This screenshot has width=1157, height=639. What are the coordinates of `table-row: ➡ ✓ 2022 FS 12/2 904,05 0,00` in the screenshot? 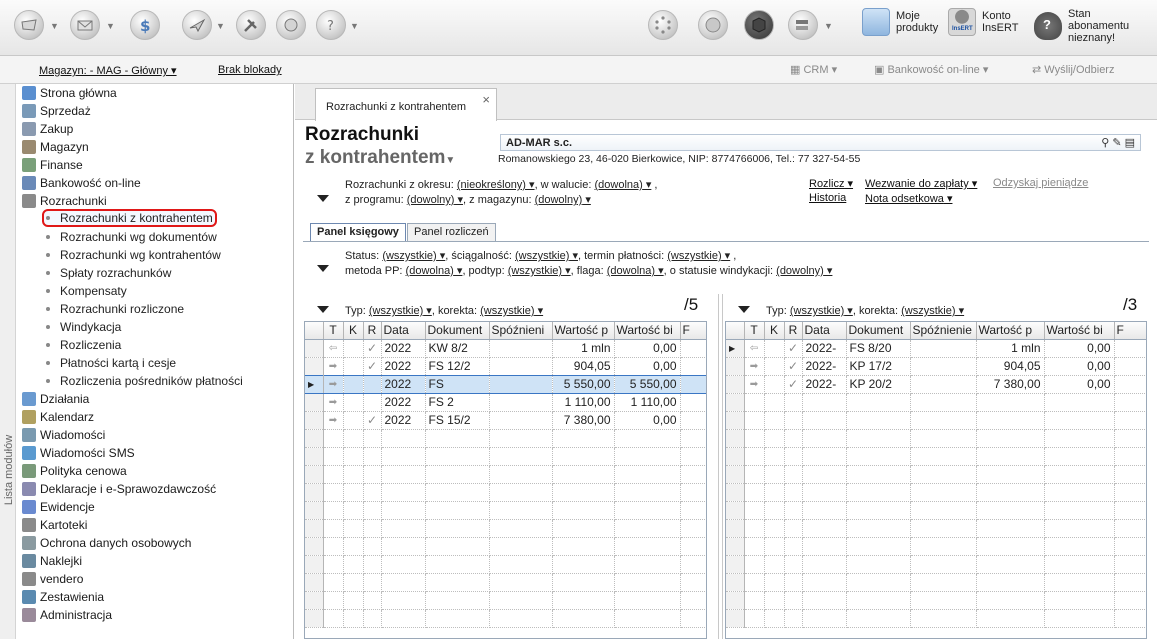 It's located at (505, 366).